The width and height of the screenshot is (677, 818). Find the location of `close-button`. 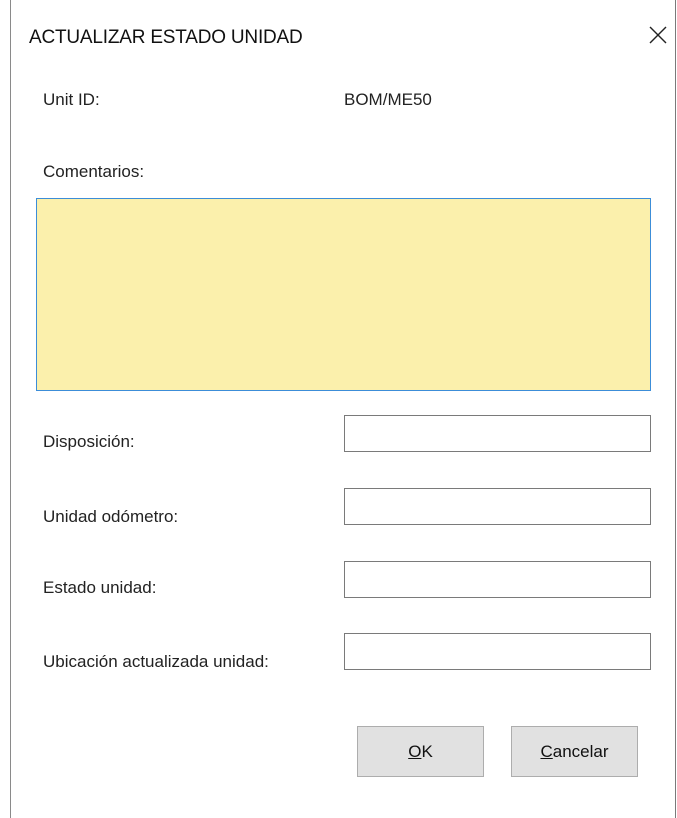

close-button is located at coordinates (658, 35).